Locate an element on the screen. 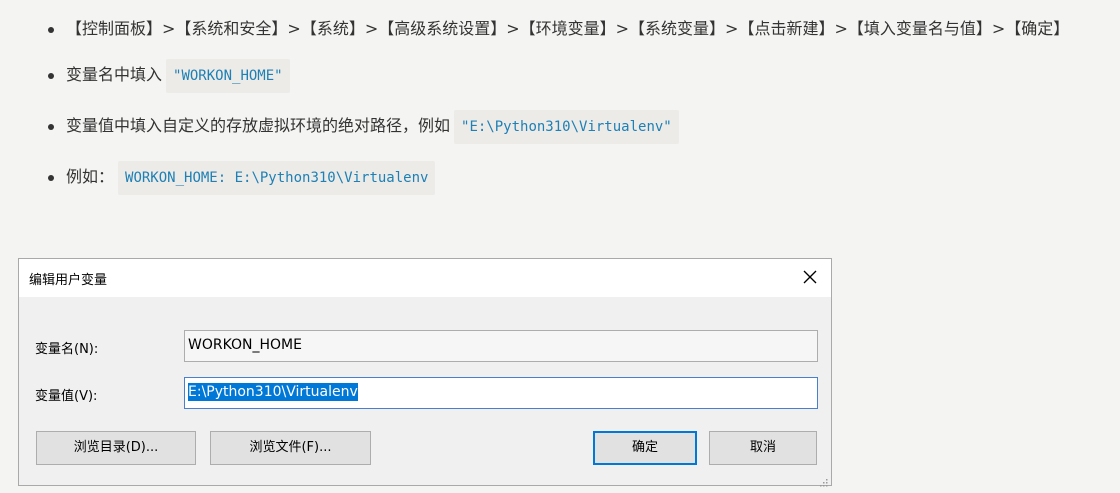  variable-name-label: 变量名(N): is located at coordinates (67, 349).